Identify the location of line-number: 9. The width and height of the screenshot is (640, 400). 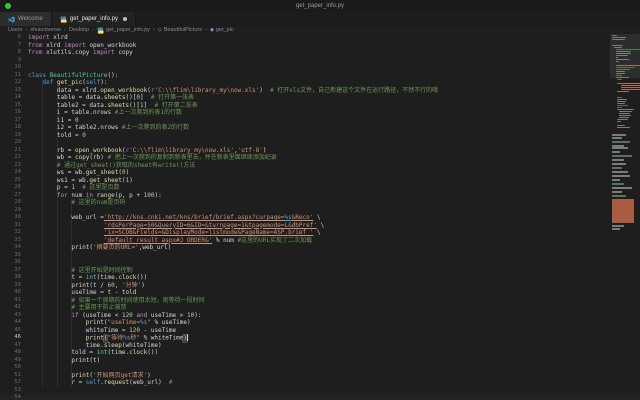
(19, 59).